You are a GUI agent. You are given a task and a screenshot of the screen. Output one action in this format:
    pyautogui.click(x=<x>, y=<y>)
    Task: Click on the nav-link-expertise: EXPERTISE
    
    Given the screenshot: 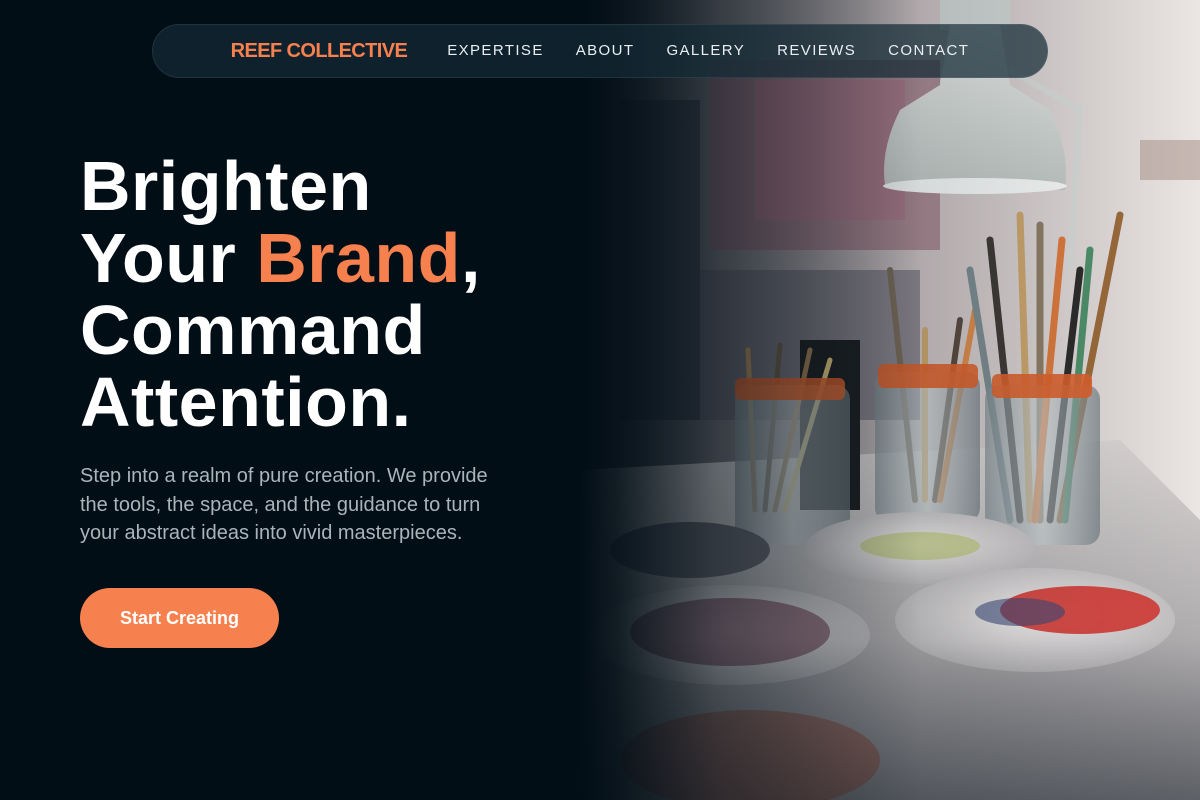 What is the action you would take?
    pyautogui.click(x=495, y=50)
    